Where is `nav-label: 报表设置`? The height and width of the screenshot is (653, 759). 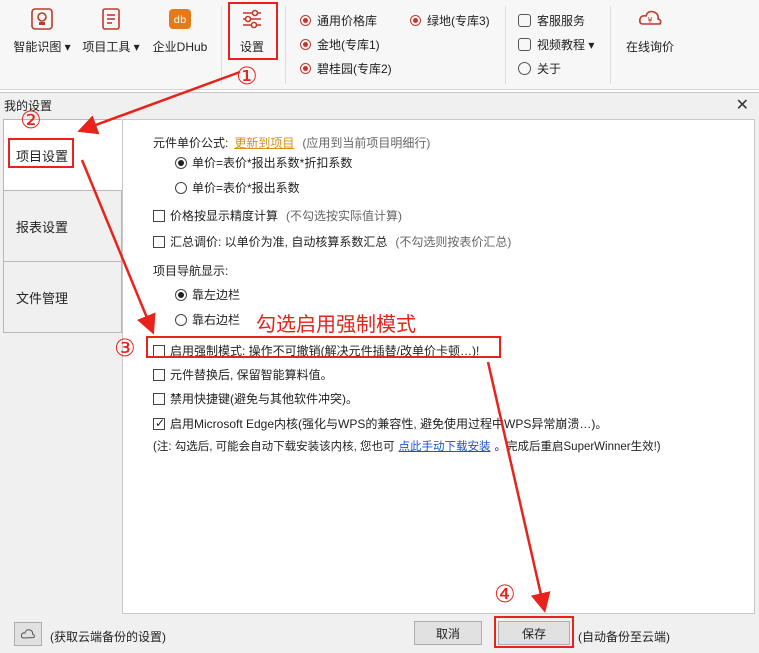 nav-label: 报表设置 is located at coordinates (42, 227).